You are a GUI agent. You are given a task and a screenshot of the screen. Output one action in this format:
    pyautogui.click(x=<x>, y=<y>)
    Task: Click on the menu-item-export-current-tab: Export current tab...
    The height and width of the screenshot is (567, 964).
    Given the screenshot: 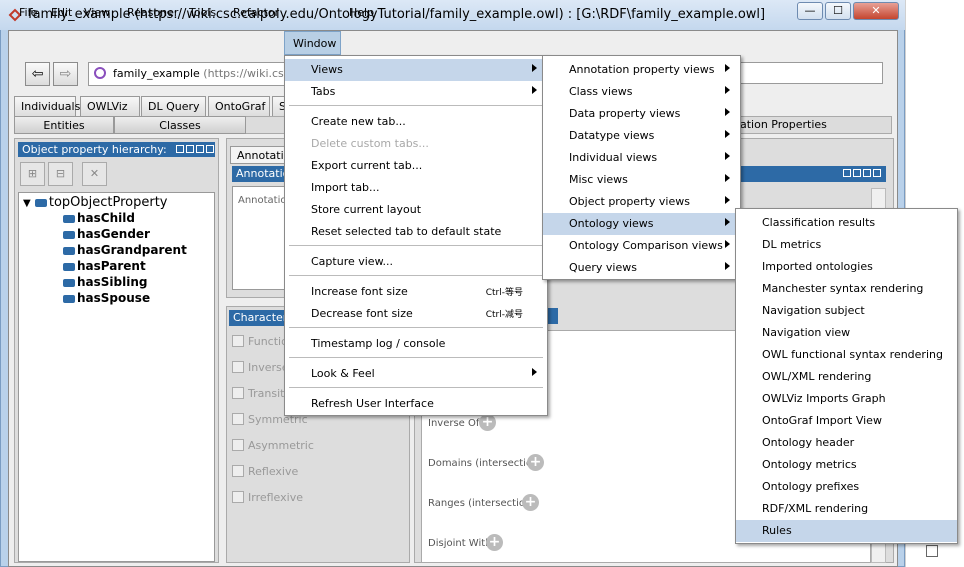 What is the action you would take?
    pyautogui.click(x=416, y=166)
    